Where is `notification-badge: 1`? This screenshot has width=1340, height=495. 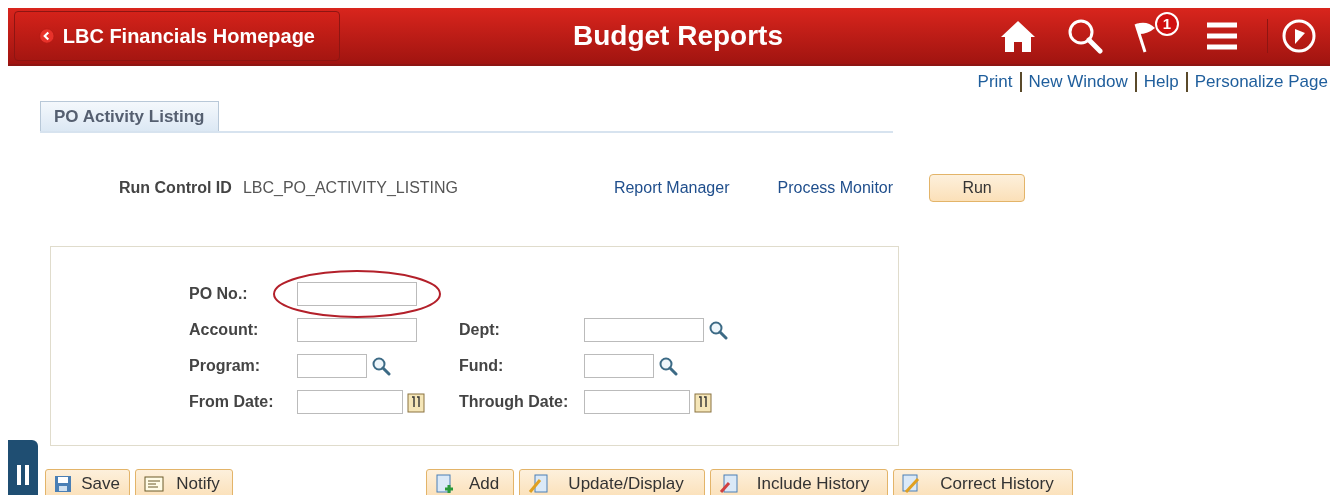
notification-badge: 1 is located at coordinates (1167, 24).